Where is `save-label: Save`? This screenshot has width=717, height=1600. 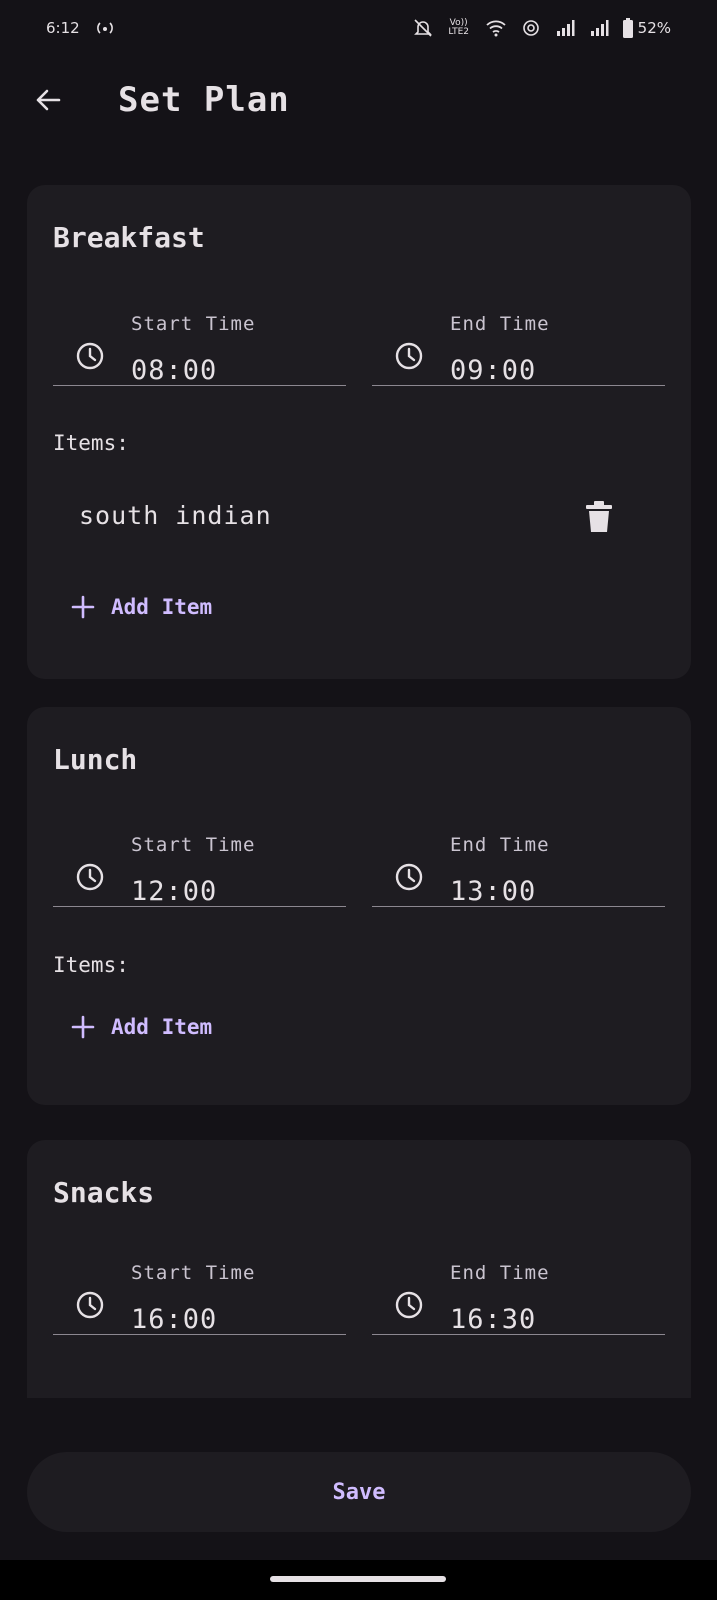 save-label: Save is located at coordinates (359, 1492).